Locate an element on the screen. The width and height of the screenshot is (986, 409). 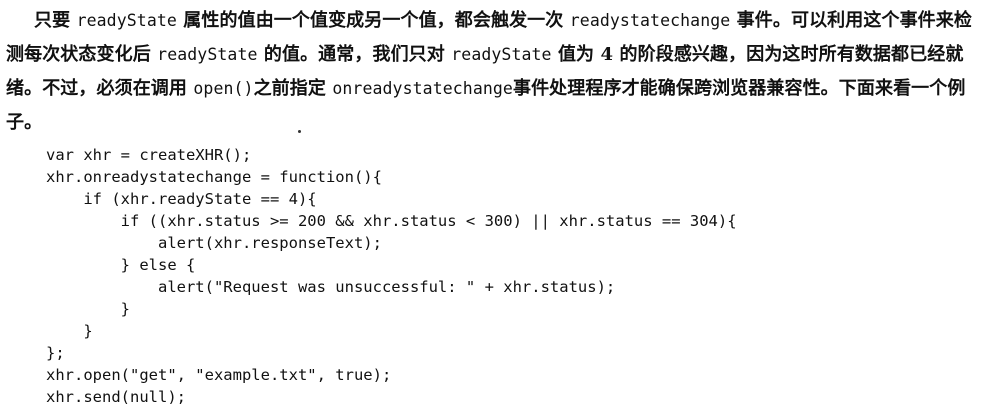
code-line: xhr.onreadystatechange = function(){ is located at coordinates (214, 177).